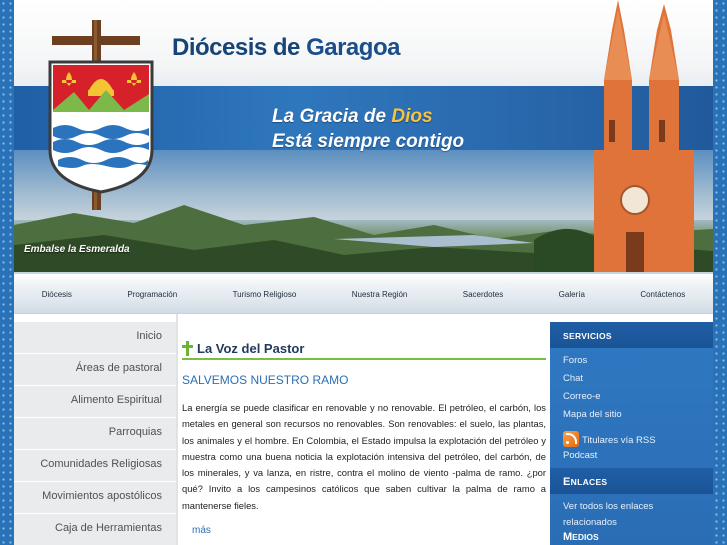 The width and height of the screenshot is (727, 545). What do you see at coordinates (631, 335) in the screenshot?
I see `services-heading: Servicios` at bounding box center [631, 335].